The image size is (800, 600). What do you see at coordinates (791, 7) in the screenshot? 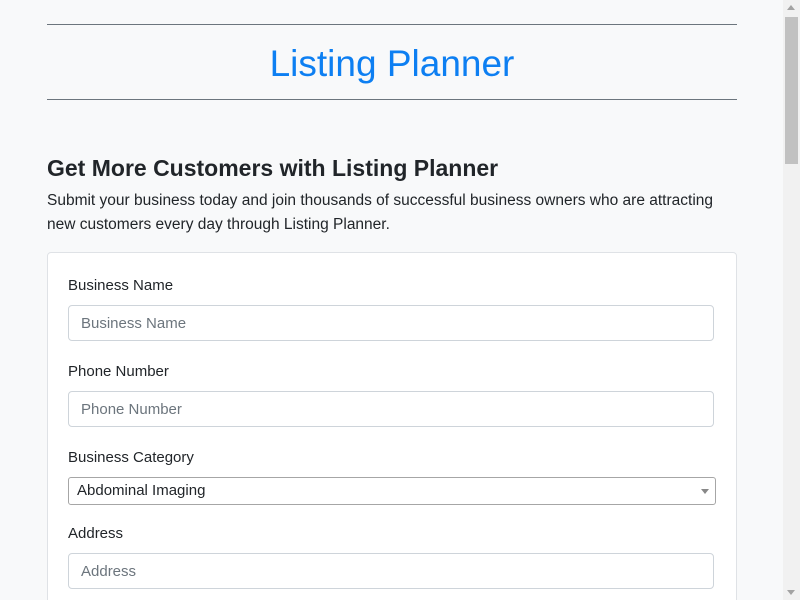
I see `scroll-up-arrow-icon` at bounding box center [791, 7].